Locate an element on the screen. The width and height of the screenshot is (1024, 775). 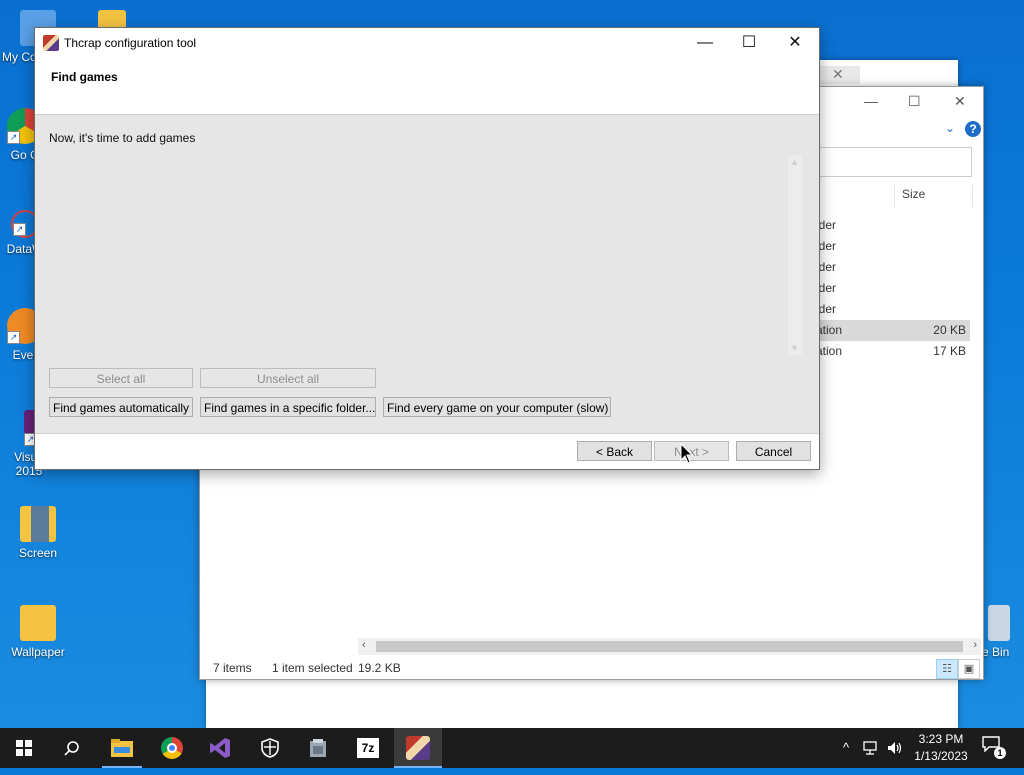
intro-text: Now, it's time to add games is located at coordinates (122, 138).